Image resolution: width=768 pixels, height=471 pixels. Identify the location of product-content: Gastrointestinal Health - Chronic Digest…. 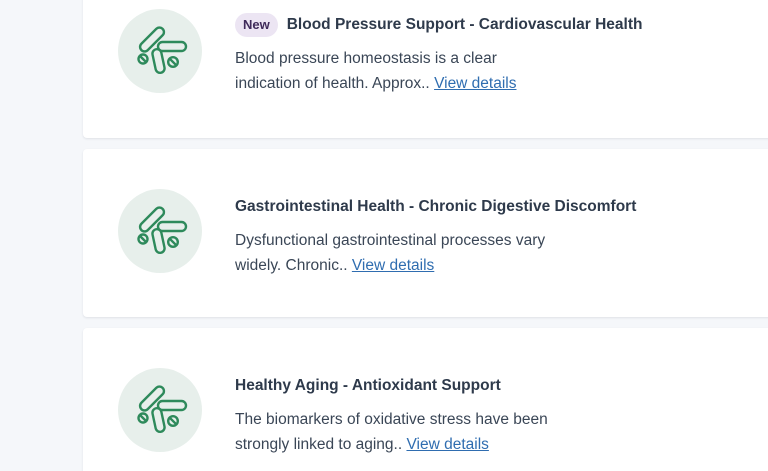
(495, 236).